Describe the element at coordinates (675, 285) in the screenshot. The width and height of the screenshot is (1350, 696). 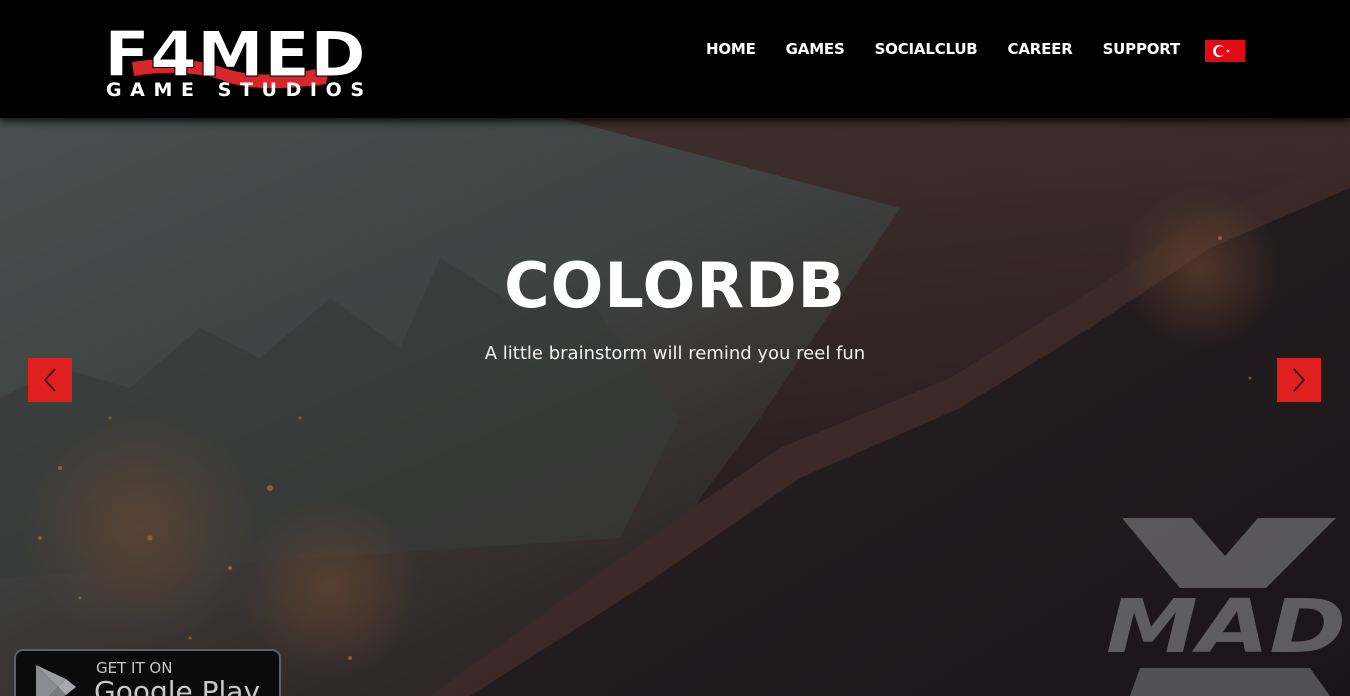
I see `hero-title: COLORDB` at that location.